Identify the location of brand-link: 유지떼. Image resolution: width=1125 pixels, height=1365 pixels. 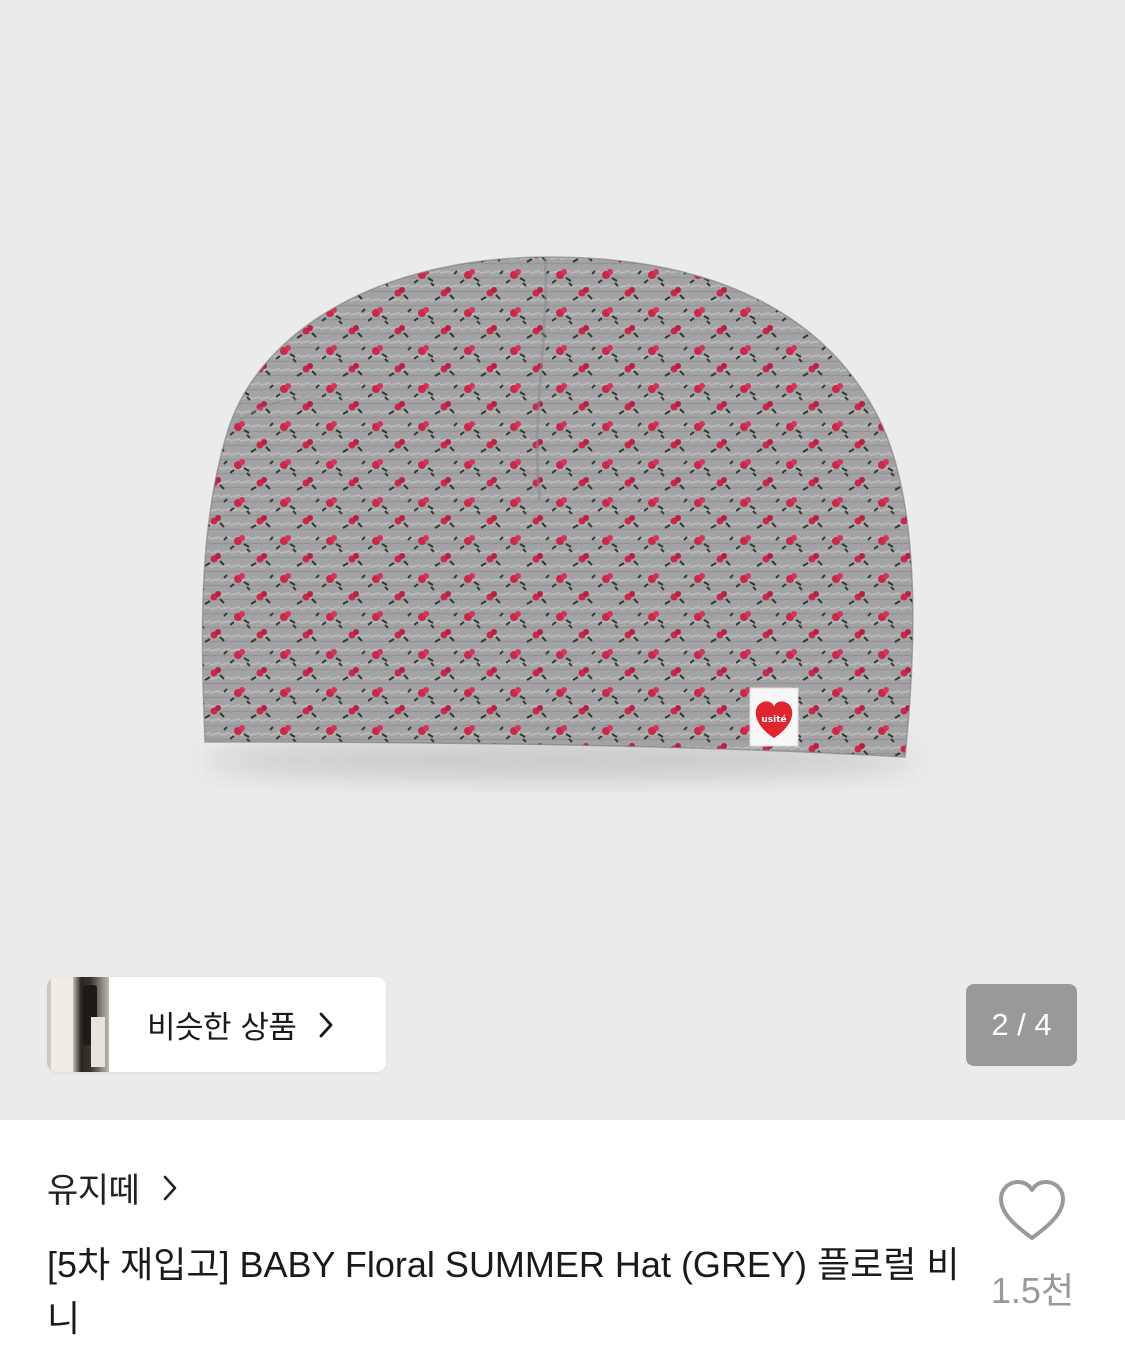
(113, 1187).